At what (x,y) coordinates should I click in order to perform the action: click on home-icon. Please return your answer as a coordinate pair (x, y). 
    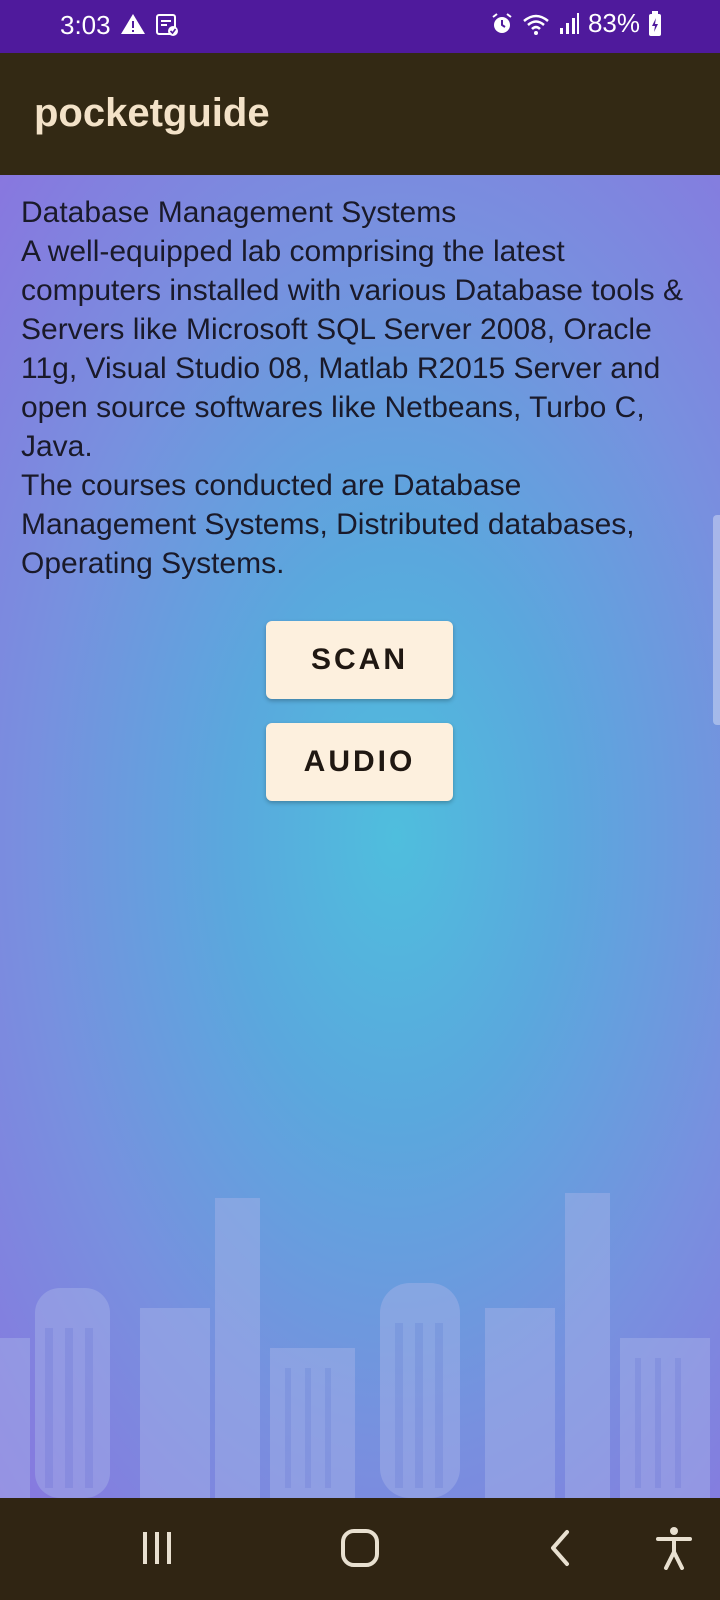
    Looking at the image, I should click on (360, 1550).